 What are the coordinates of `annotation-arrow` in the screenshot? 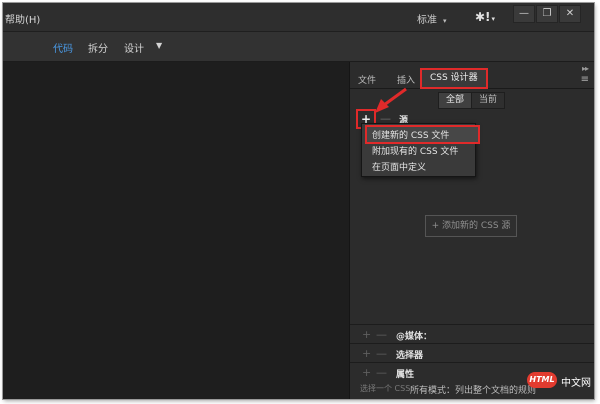 It's located at (391, 100).